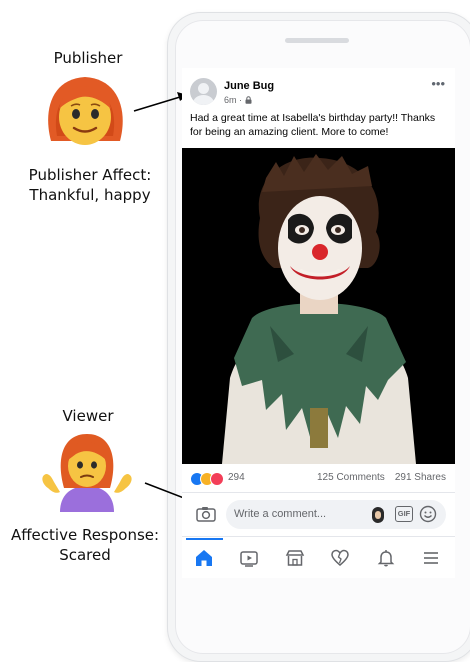 The image size is (470, 662). I want to click on love-icon, so click(217, 479).